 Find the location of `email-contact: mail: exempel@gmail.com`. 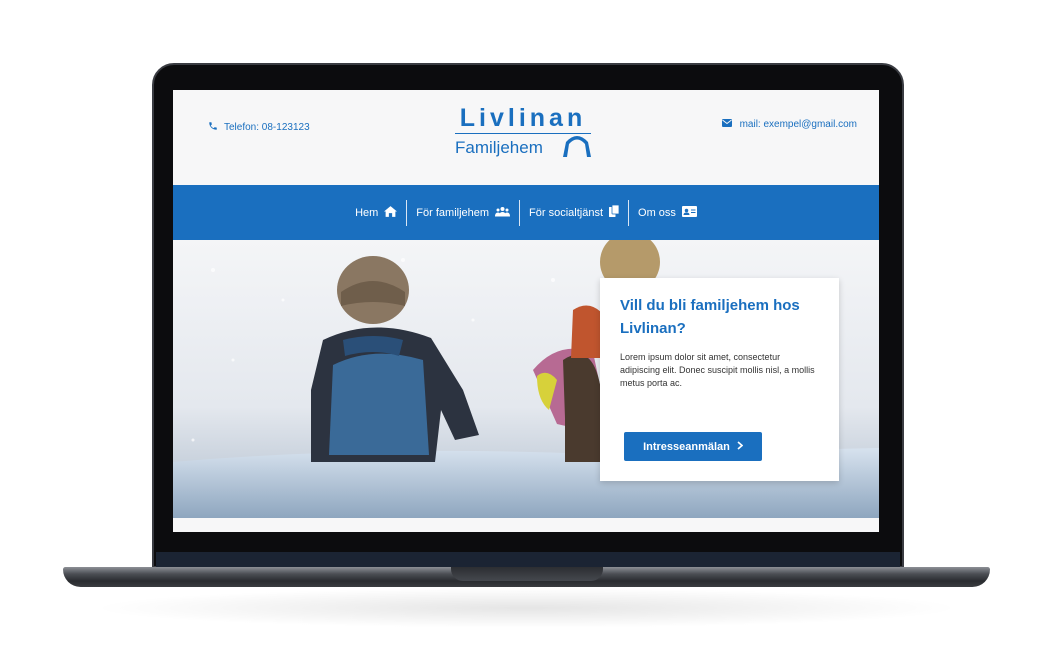

email-contact: mail: exempel@gmail.com is located at coordinates (789, 124).